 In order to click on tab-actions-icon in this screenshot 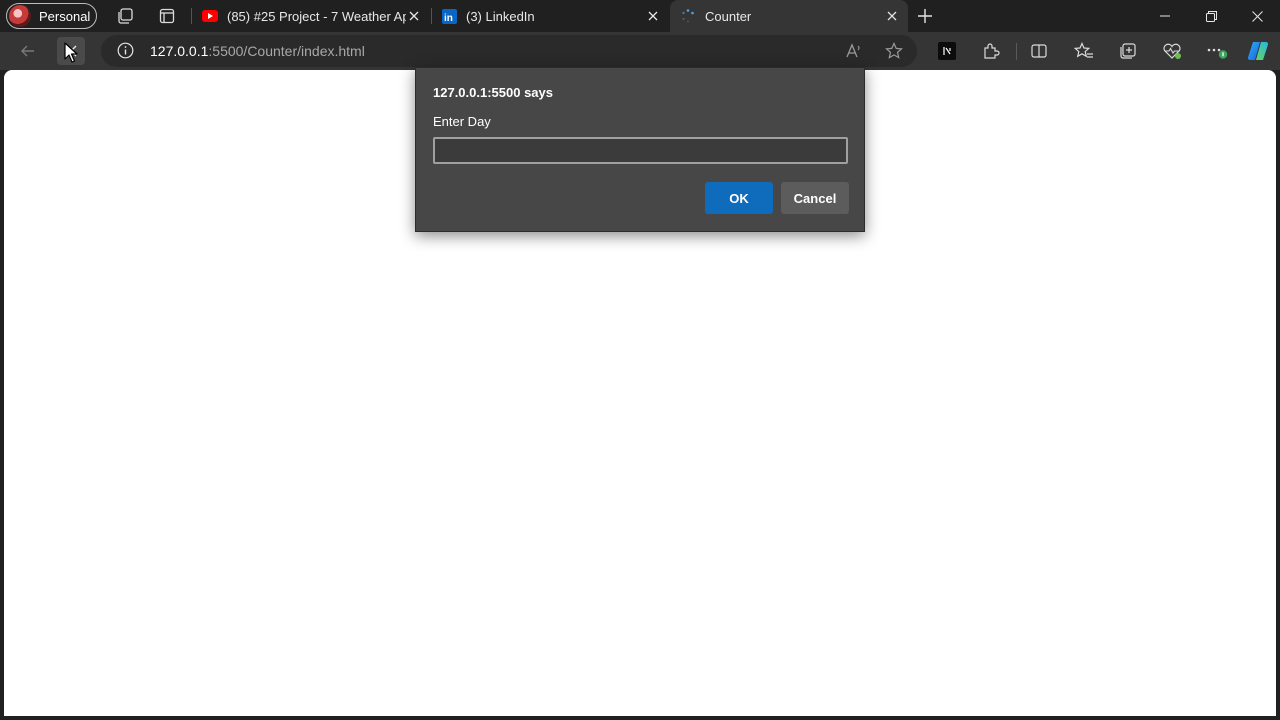, I will do `click(167, 16)`.